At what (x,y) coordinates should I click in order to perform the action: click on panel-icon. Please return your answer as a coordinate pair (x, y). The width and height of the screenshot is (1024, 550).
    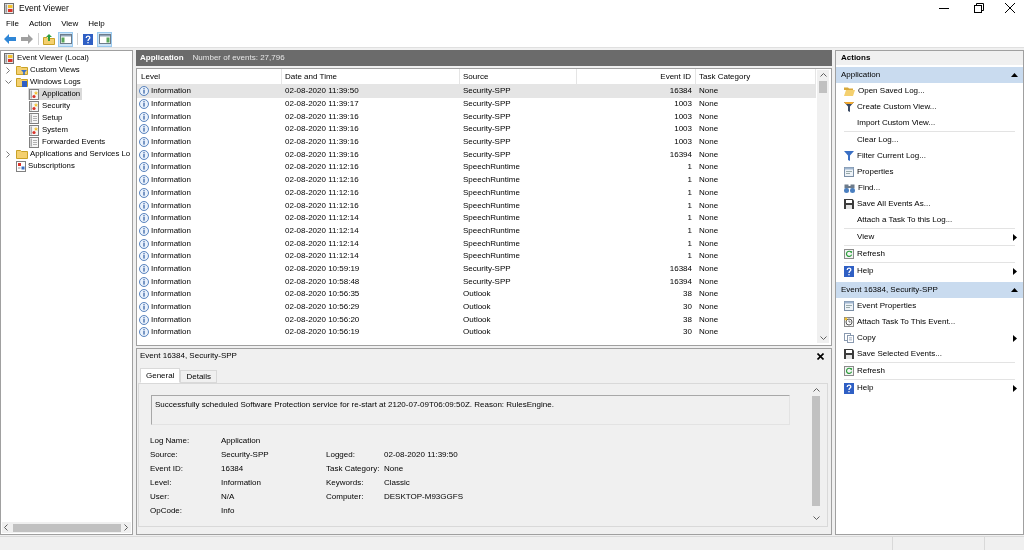
    Looking at the image, I should click on (65, 39).